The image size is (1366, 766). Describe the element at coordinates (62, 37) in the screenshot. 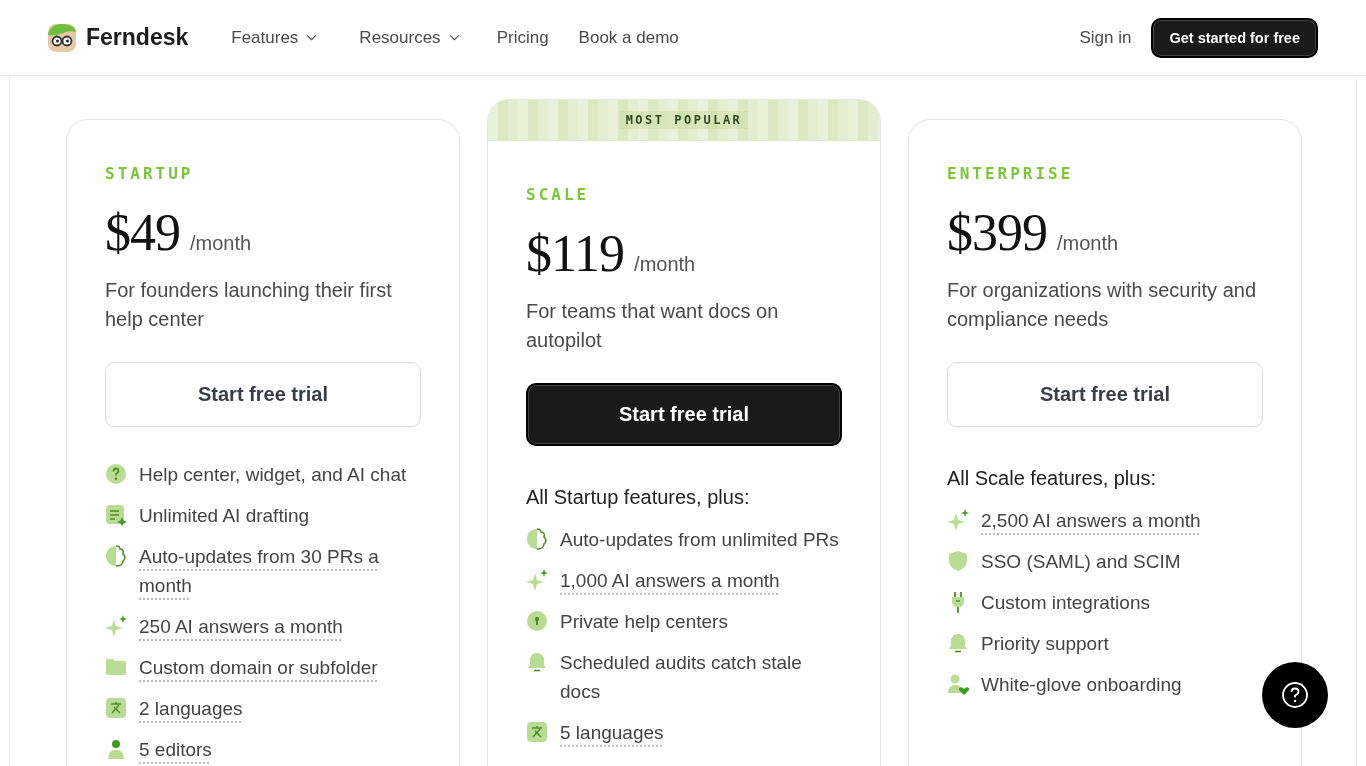

I see `logo-icon` at that location.